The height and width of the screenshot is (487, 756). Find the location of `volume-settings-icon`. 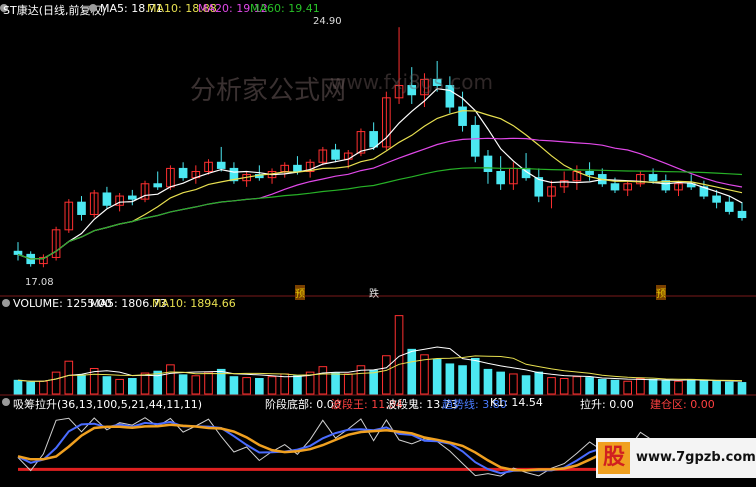

volume-settings-icon is located at coordinates (6, 303).